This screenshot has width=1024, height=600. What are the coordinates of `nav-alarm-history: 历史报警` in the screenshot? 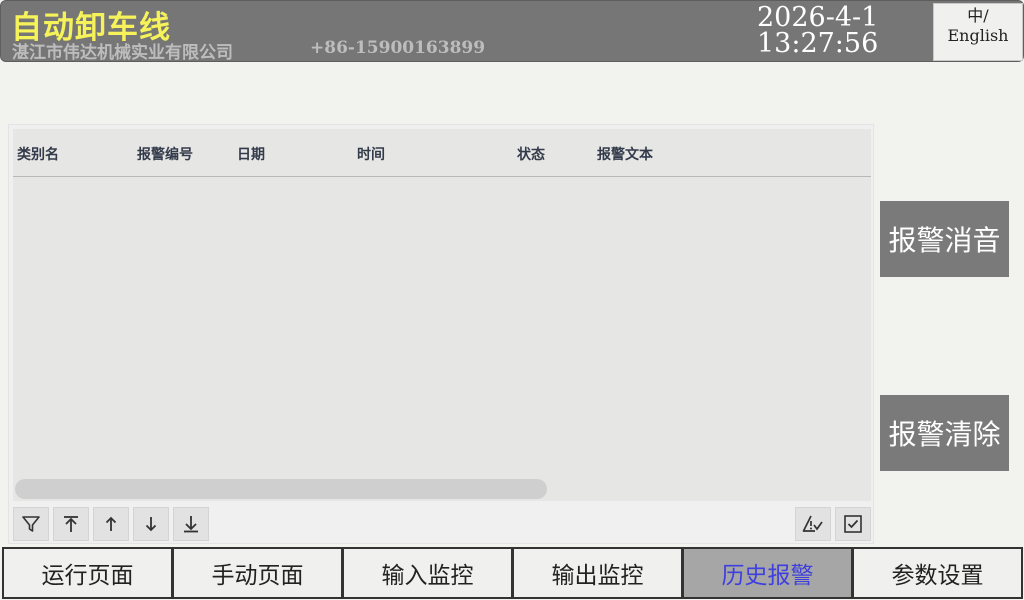 It's located at (767, 573).